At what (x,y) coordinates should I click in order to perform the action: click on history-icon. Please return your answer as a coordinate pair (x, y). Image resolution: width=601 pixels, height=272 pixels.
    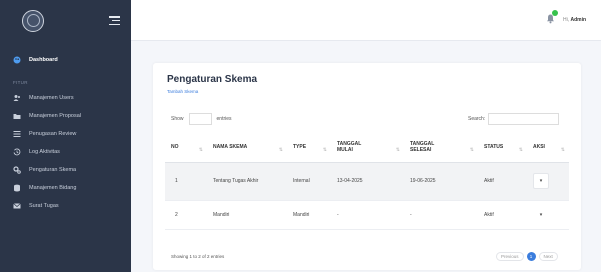
    Looking at the image, I should click on (17, 152).